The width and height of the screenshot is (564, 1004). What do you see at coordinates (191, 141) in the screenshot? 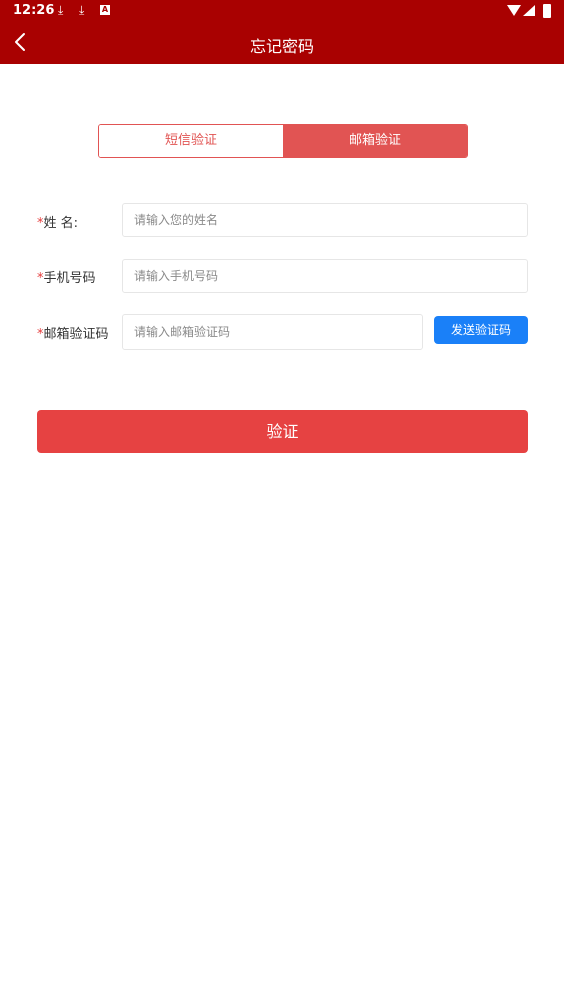
I see `tab-sms-verify: 短信验证` at bounding box center [191, 141].